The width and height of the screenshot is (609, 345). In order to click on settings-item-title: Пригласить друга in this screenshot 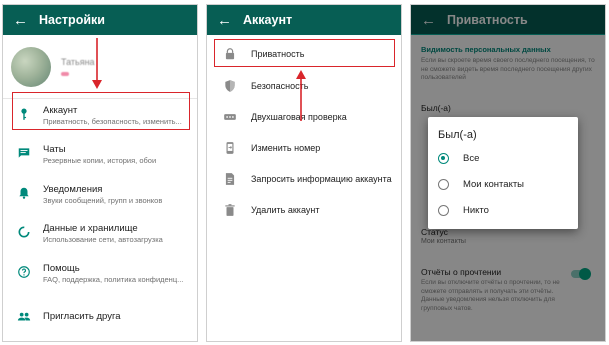, I will do `click(82, 316)`.